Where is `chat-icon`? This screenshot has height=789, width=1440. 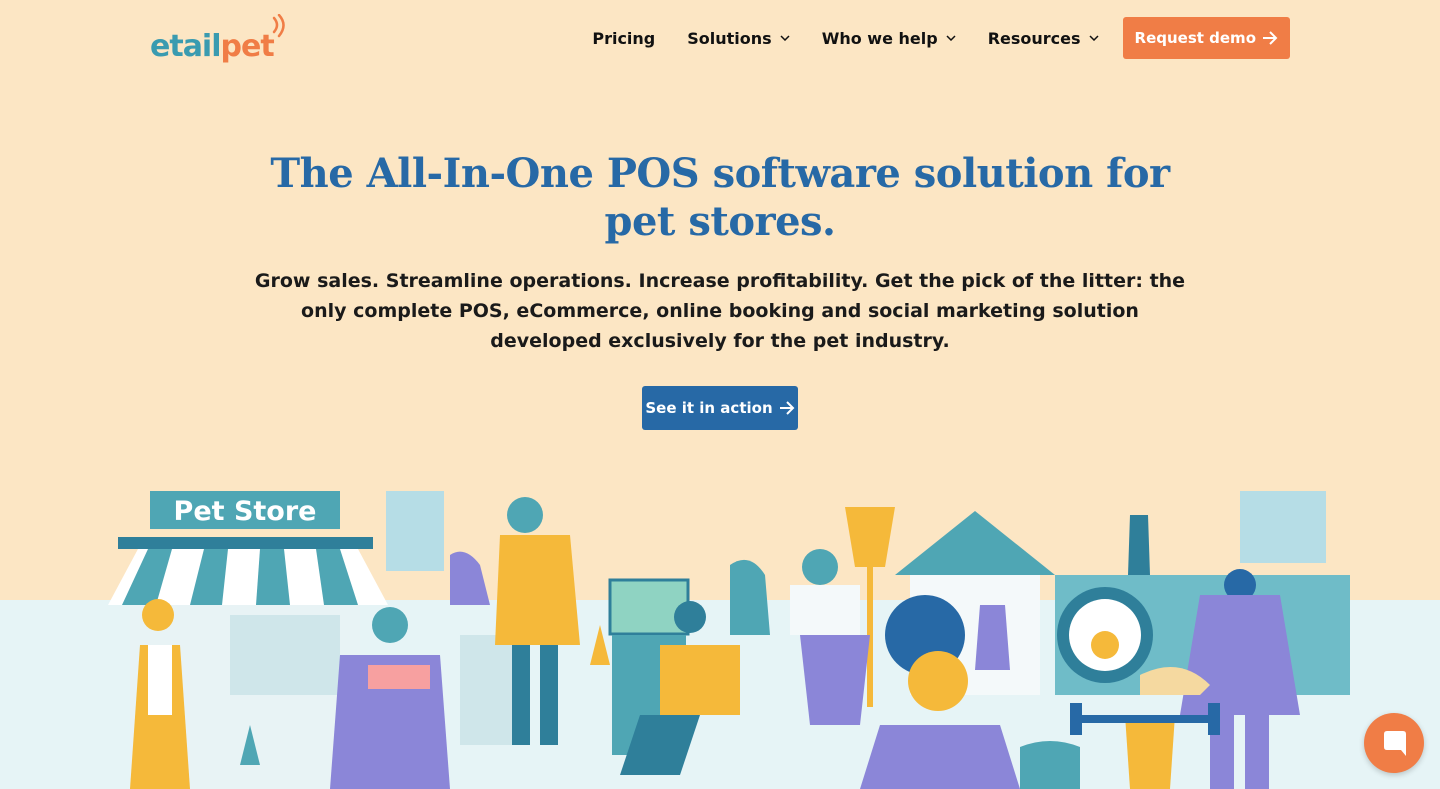 chat-icon is located at coordinates (1395, 743).